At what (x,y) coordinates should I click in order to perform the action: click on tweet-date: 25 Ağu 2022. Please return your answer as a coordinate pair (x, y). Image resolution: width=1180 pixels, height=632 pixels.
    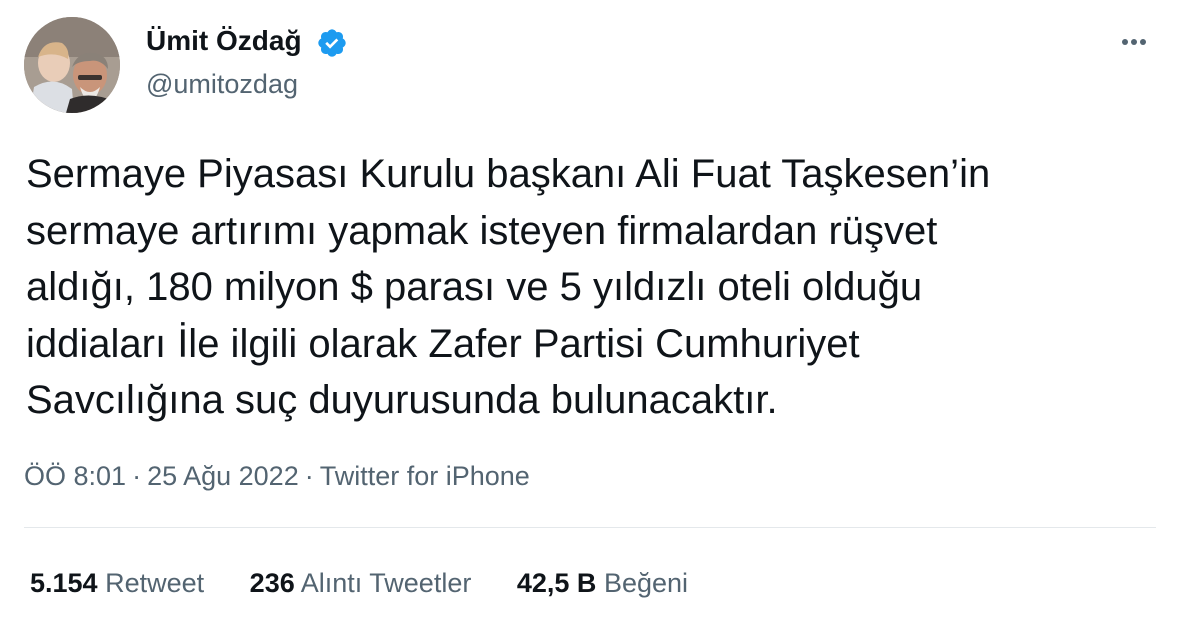
    Looking at the image, I should click on (223, 476).